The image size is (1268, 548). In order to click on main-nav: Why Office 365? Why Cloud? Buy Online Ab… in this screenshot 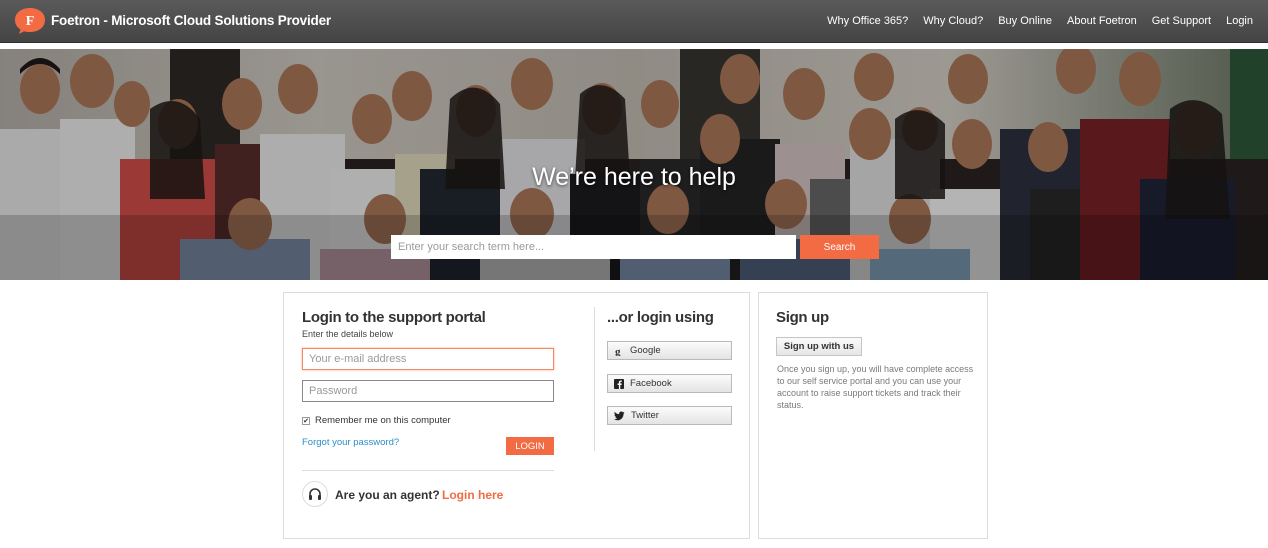, I will do `click(1040, 21)`.